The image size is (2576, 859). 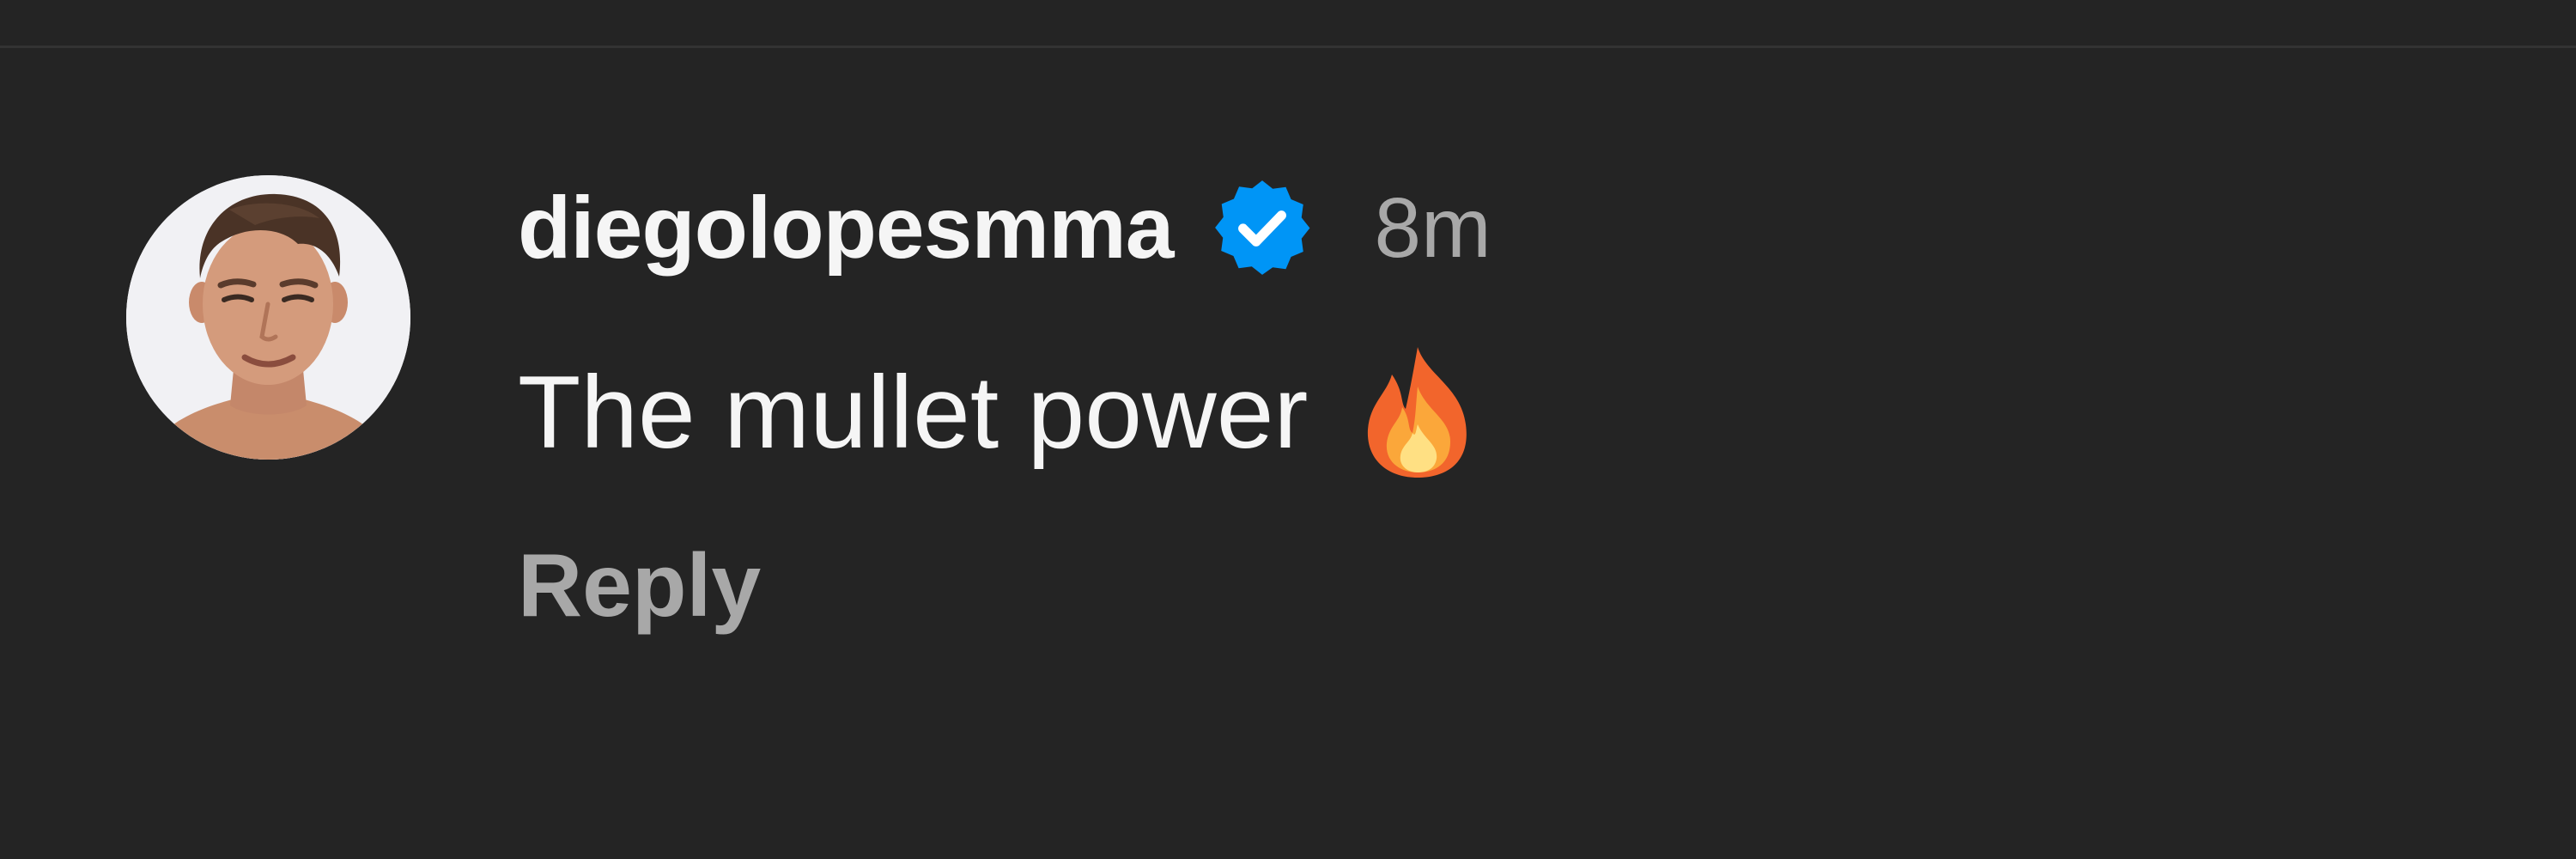 I want to click on verified-badge-icon, so click(x=1262, y=227).